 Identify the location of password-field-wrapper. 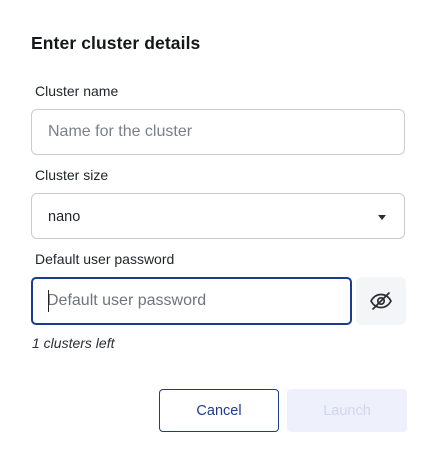
(191, 301).